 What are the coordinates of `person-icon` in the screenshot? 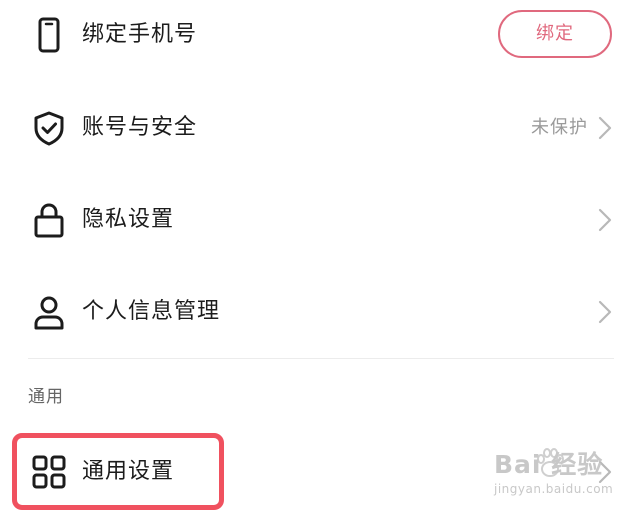 It's located at (49, 312).